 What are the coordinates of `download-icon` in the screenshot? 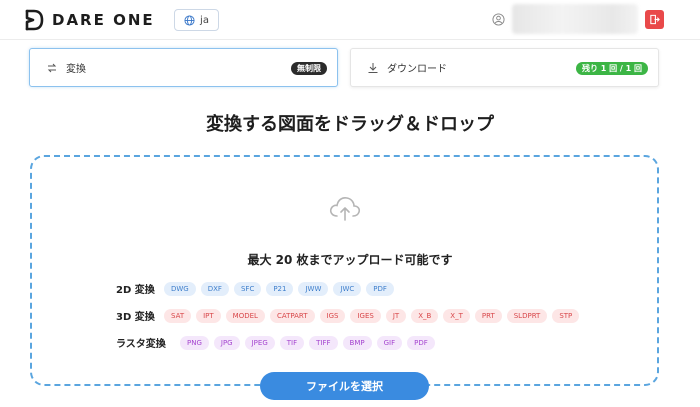 It's located at (373, 68).